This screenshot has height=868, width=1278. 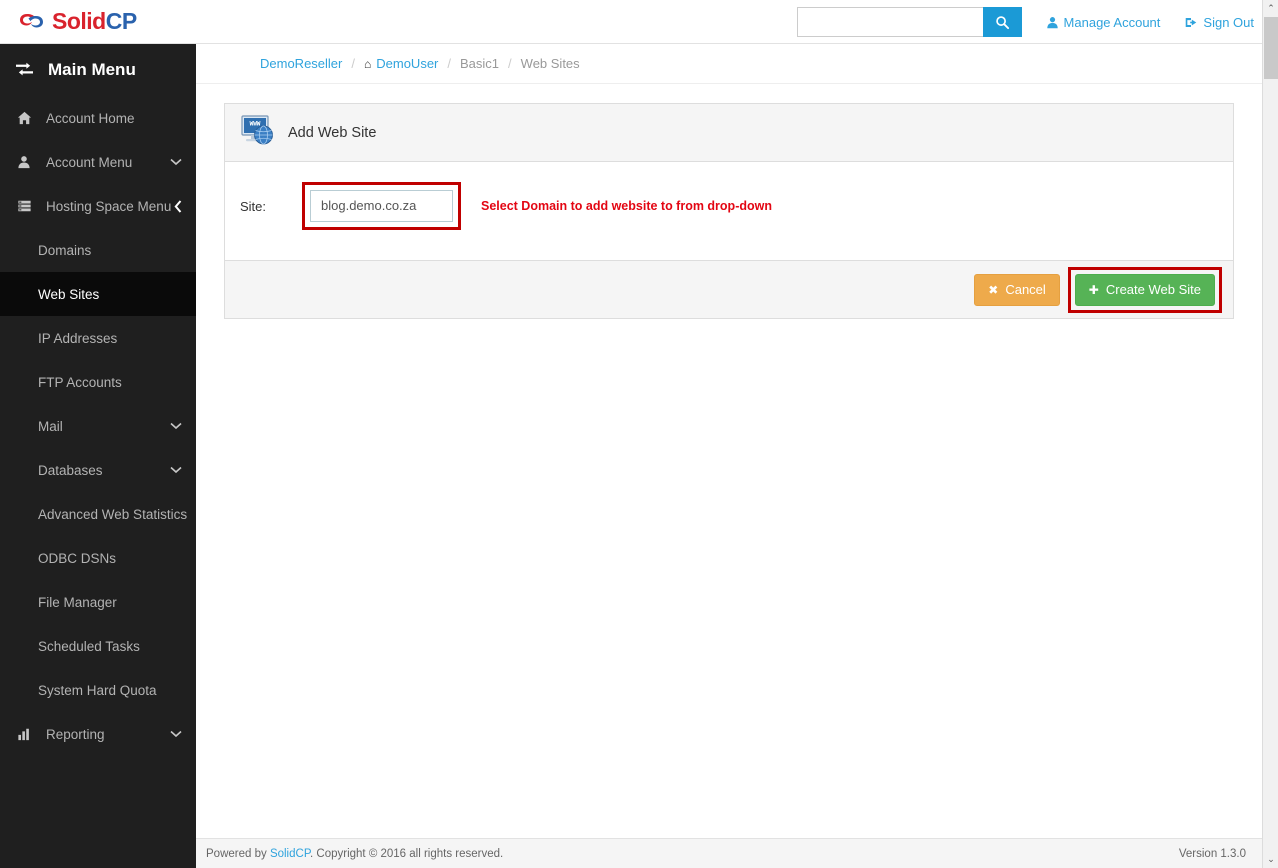 I want to click on sidebar-item-advanced-web-statistics: Advanced Web Statistics, so click(x=98, y=514).